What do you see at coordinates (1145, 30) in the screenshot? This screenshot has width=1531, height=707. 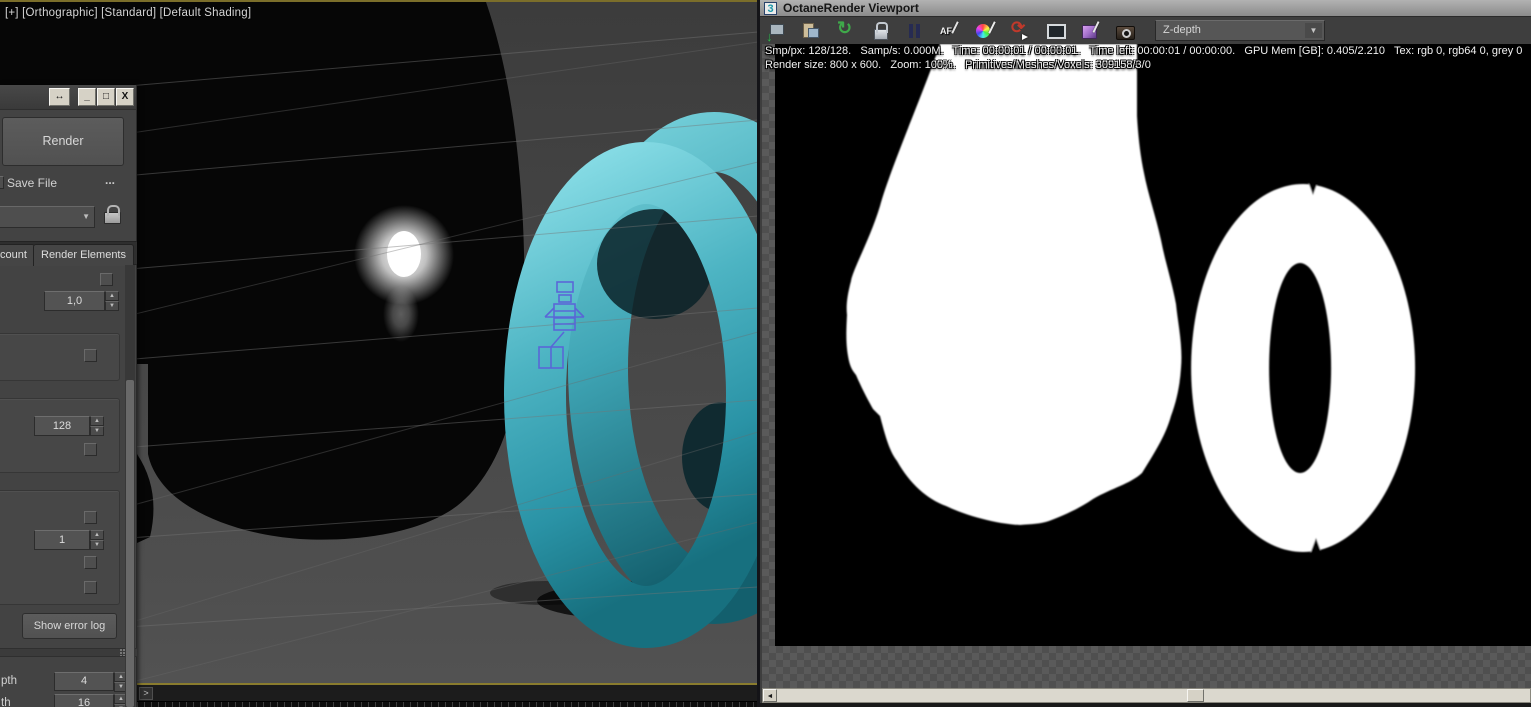 I see `octane-toolbar` at bounding box center [1145, 30].